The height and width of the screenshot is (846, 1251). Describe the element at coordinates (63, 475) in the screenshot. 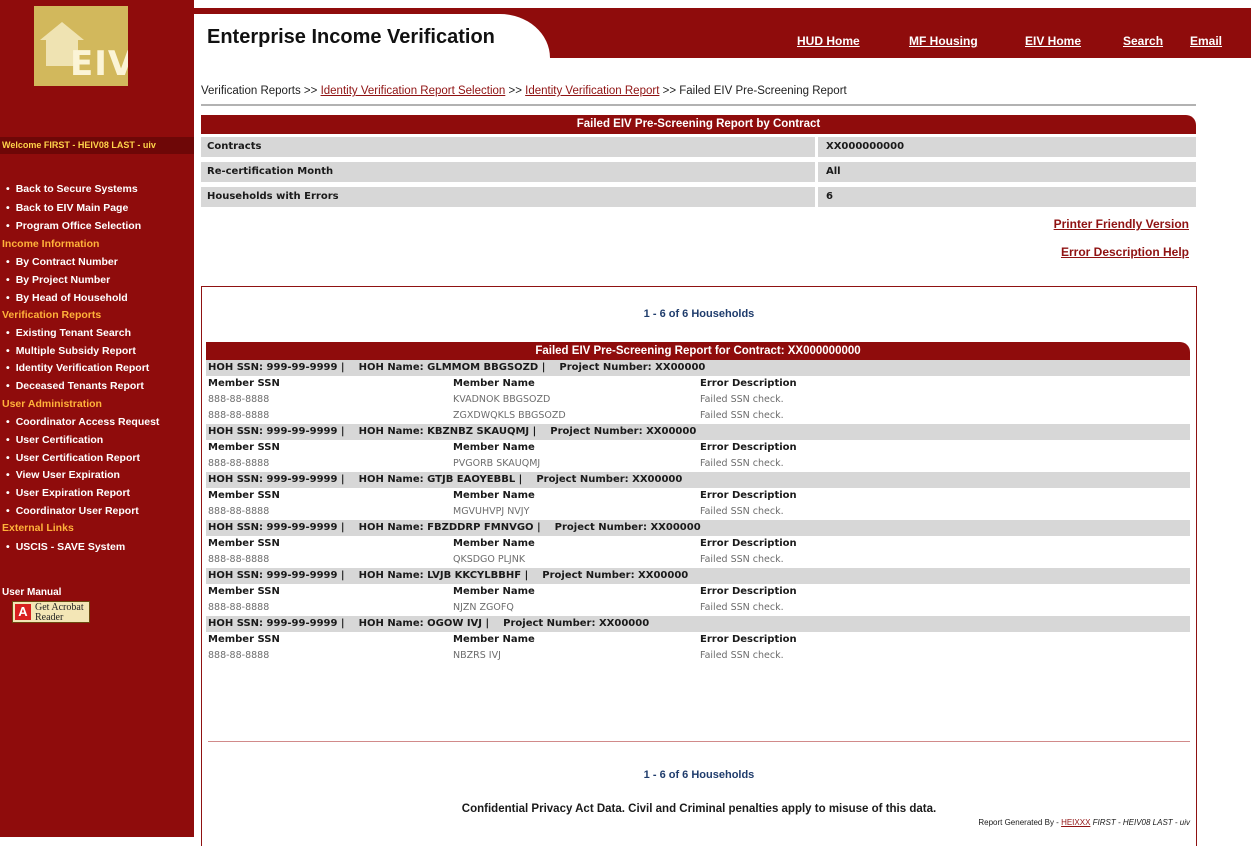

I see `nav-view-user-expiration: View User Expiration` at that location.